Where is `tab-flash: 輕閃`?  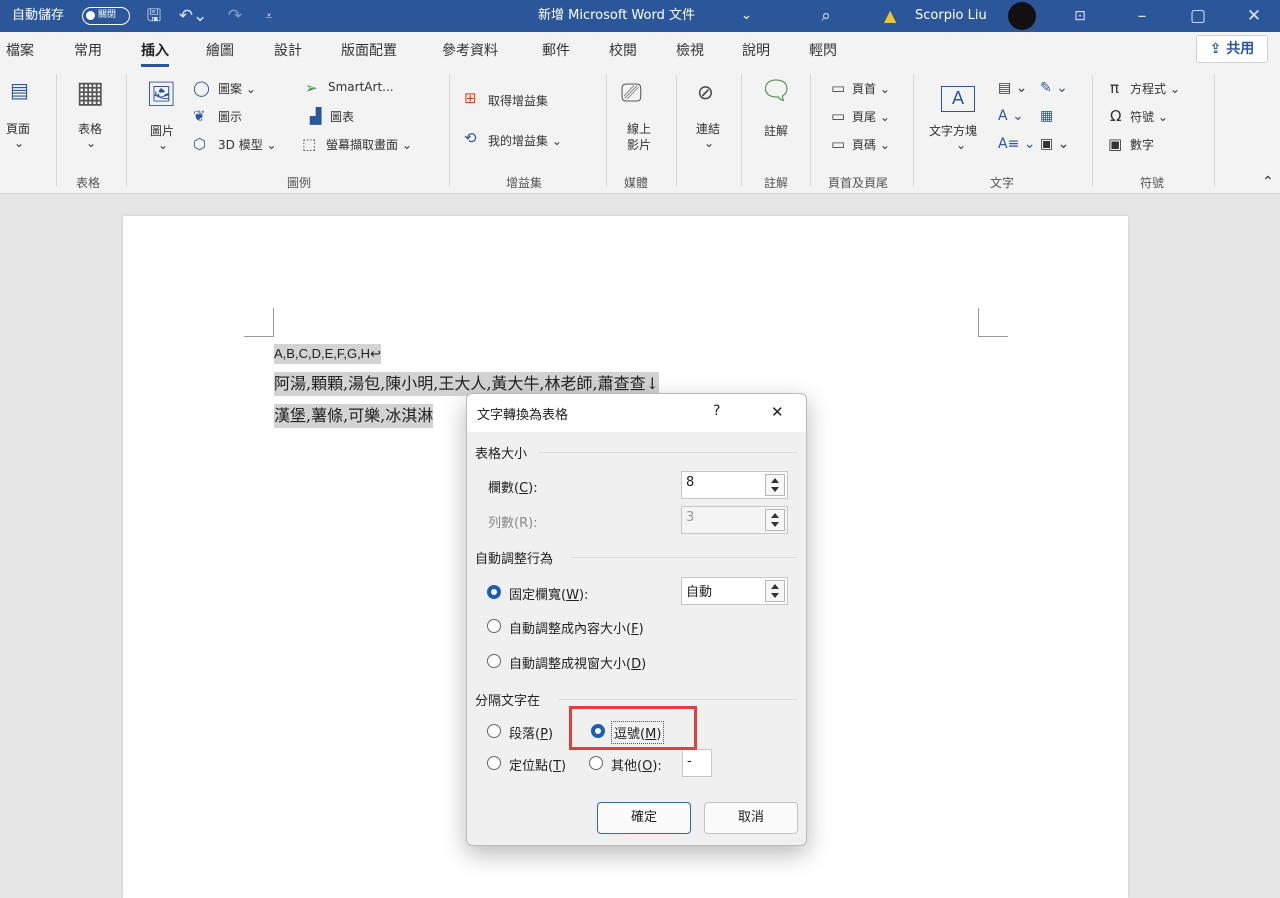
tab-flash: 輕閃 is located at coordinates (823, 50).